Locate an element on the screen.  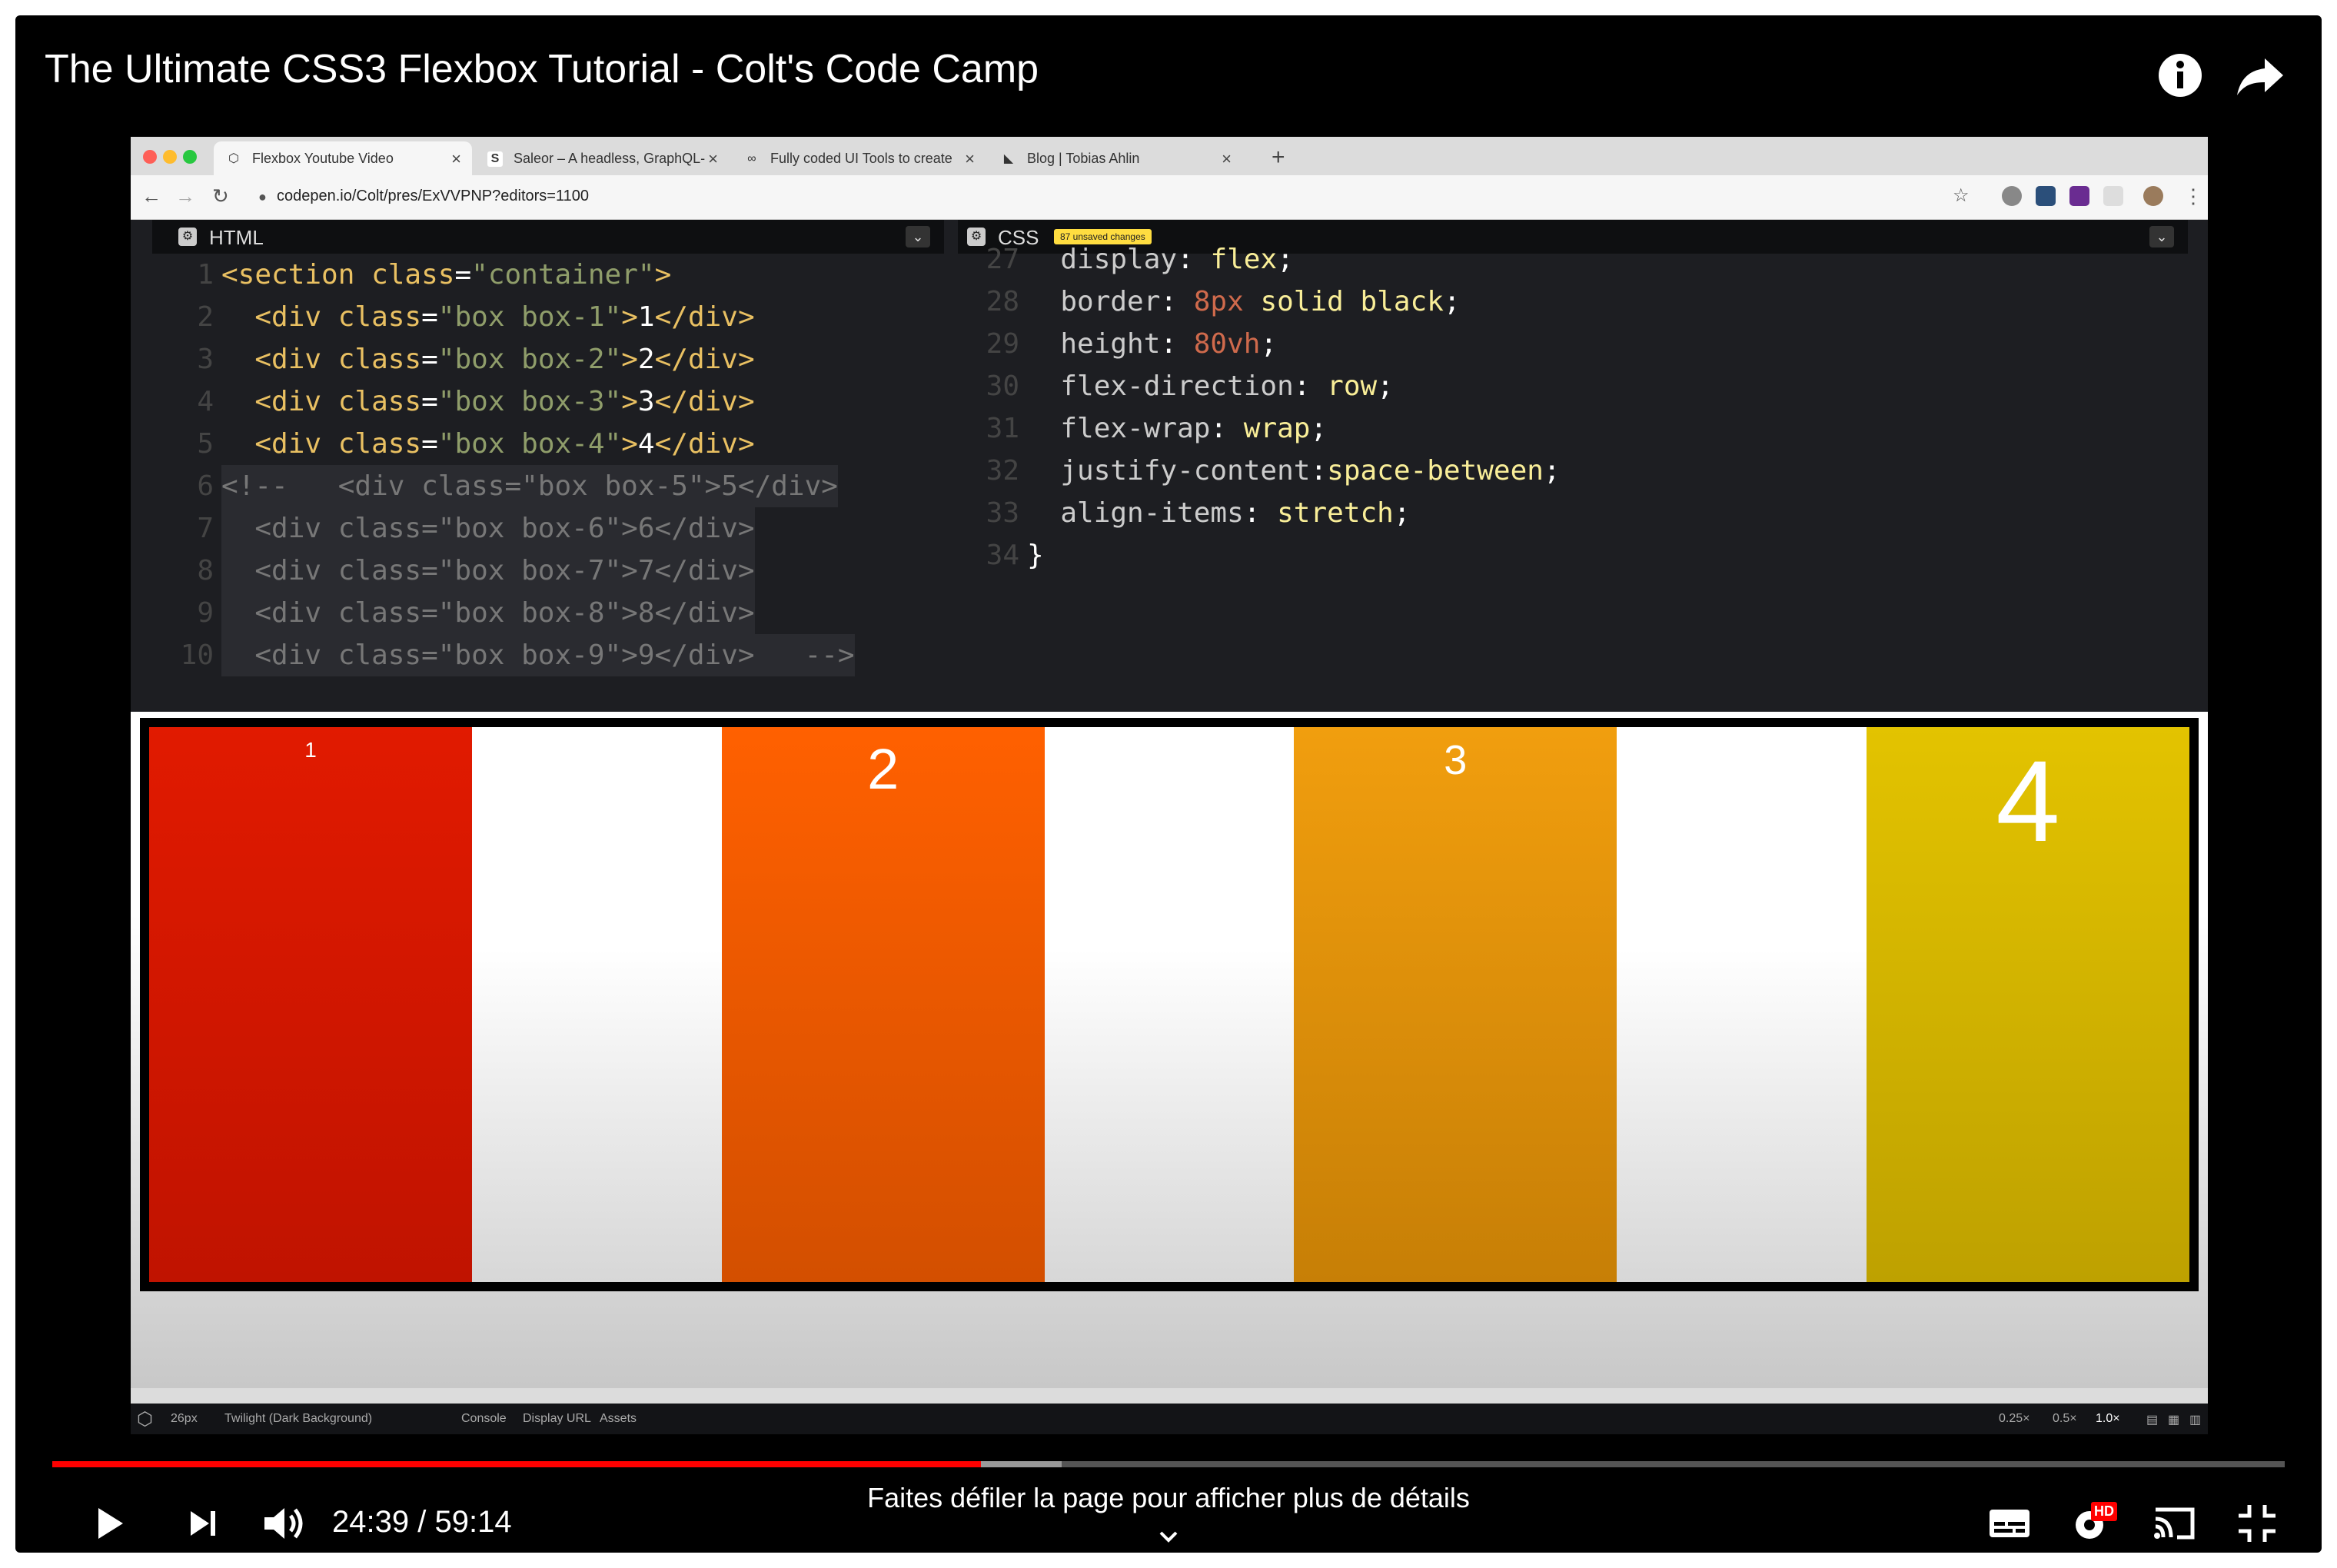
line-number: 29 is located at coordinates (1002, 344).